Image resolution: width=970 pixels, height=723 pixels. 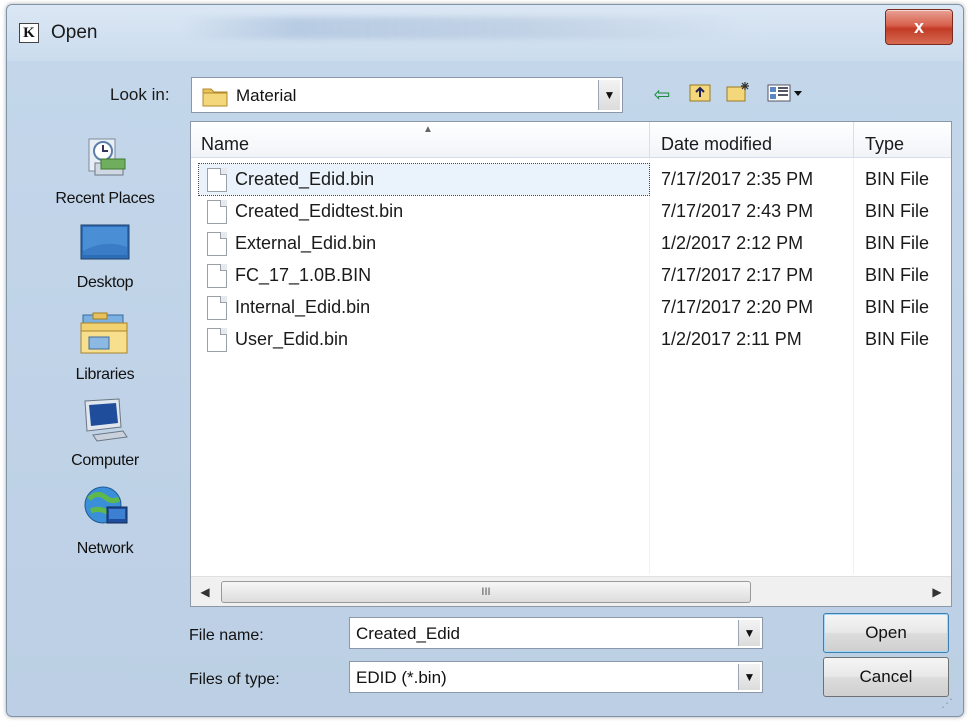 I want to click on name-cell: FC_17_1.0B.BIN, so click(x=424, y=275).